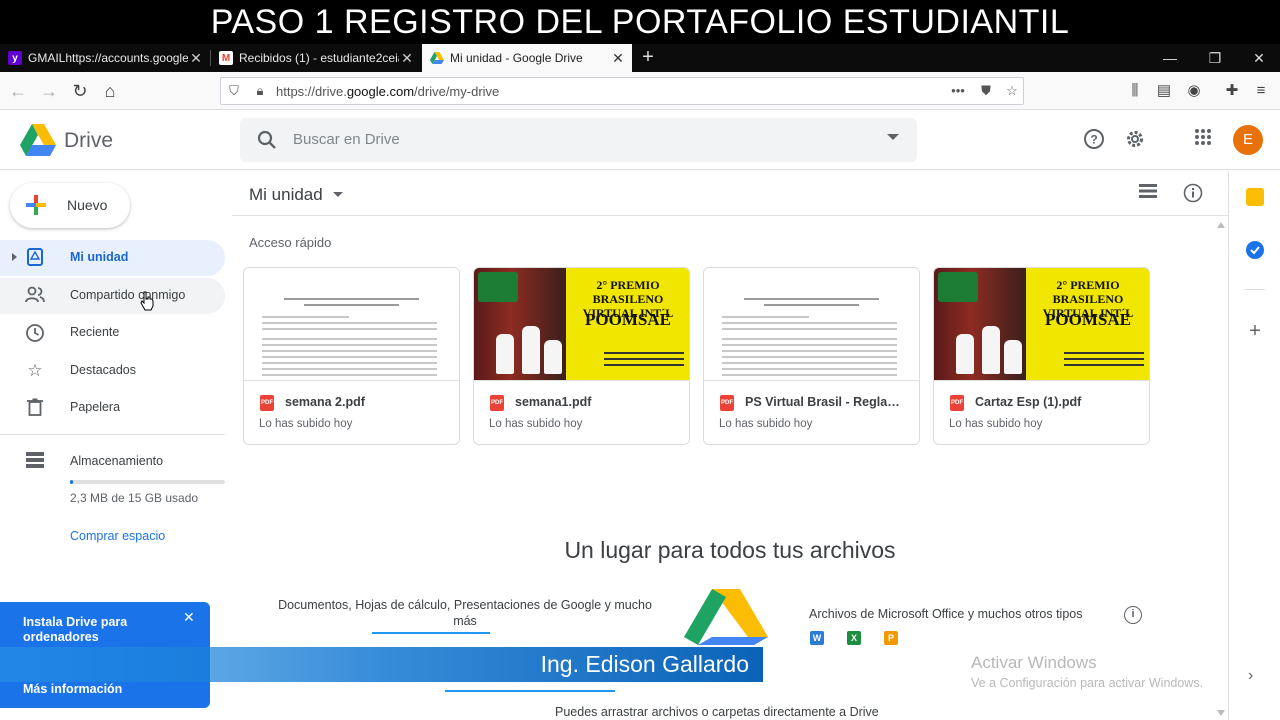  Describe the element at coordinates (628, 319) in the screenshot. I see `poster-title: POOMSAE` at that location.